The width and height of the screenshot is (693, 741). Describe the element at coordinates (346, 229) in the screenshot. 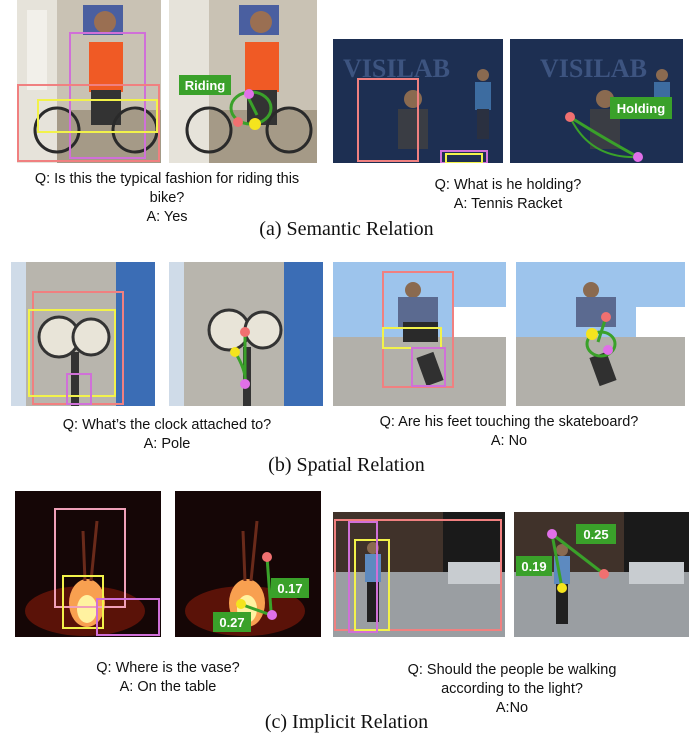

I see `caption-semantic: (a) Semantic Relation` at that location.